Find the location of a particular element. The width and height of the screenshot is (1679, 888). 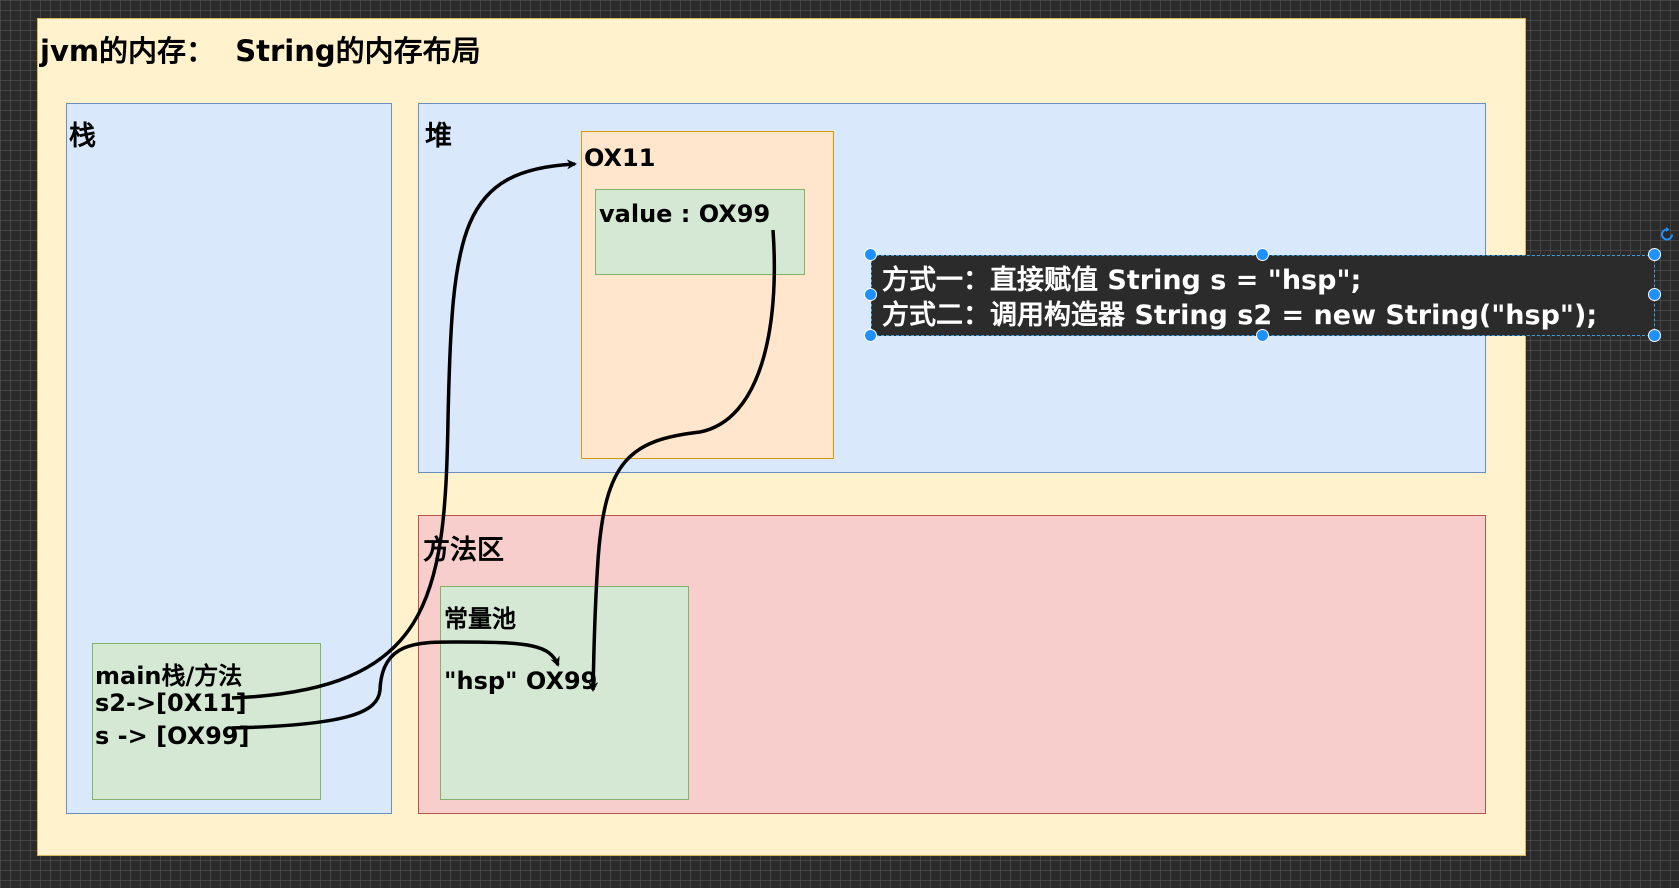

resize-handle-bottom-right is located at coordinates (1654, 335).